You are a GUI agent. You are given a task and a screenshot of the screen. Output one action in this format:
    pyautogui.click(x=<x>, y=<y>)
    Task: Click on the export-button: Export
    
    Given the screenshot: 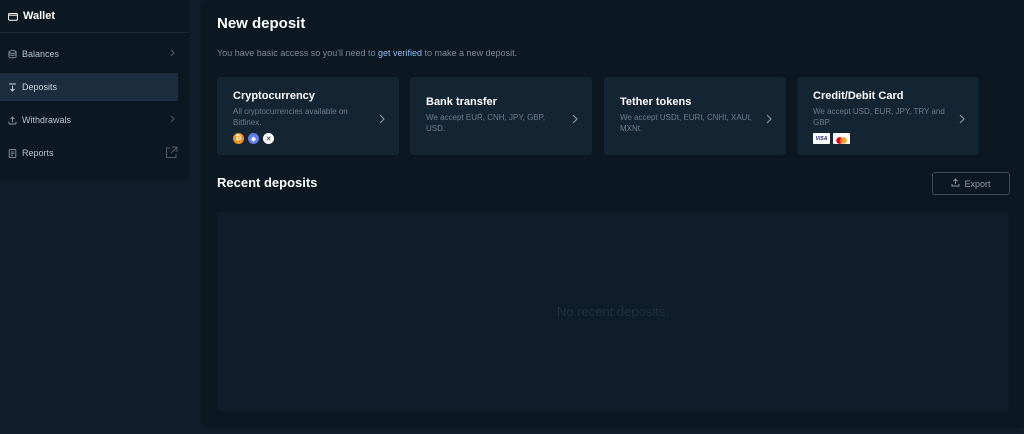 What is the action you would take?
    pyautogui.click(x=971, y=183)
    